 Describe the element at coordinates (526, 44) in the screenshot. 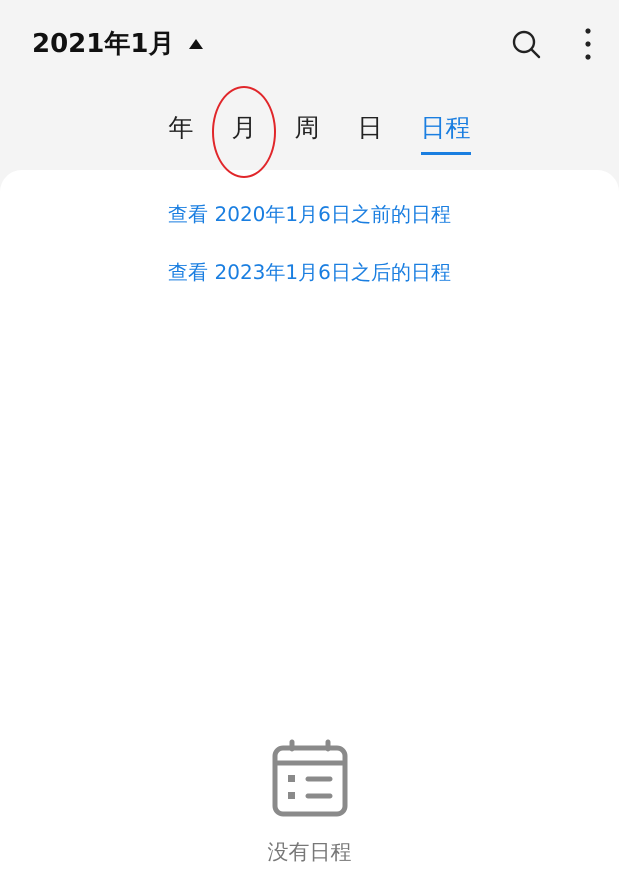

I see `search-icon` at that location.